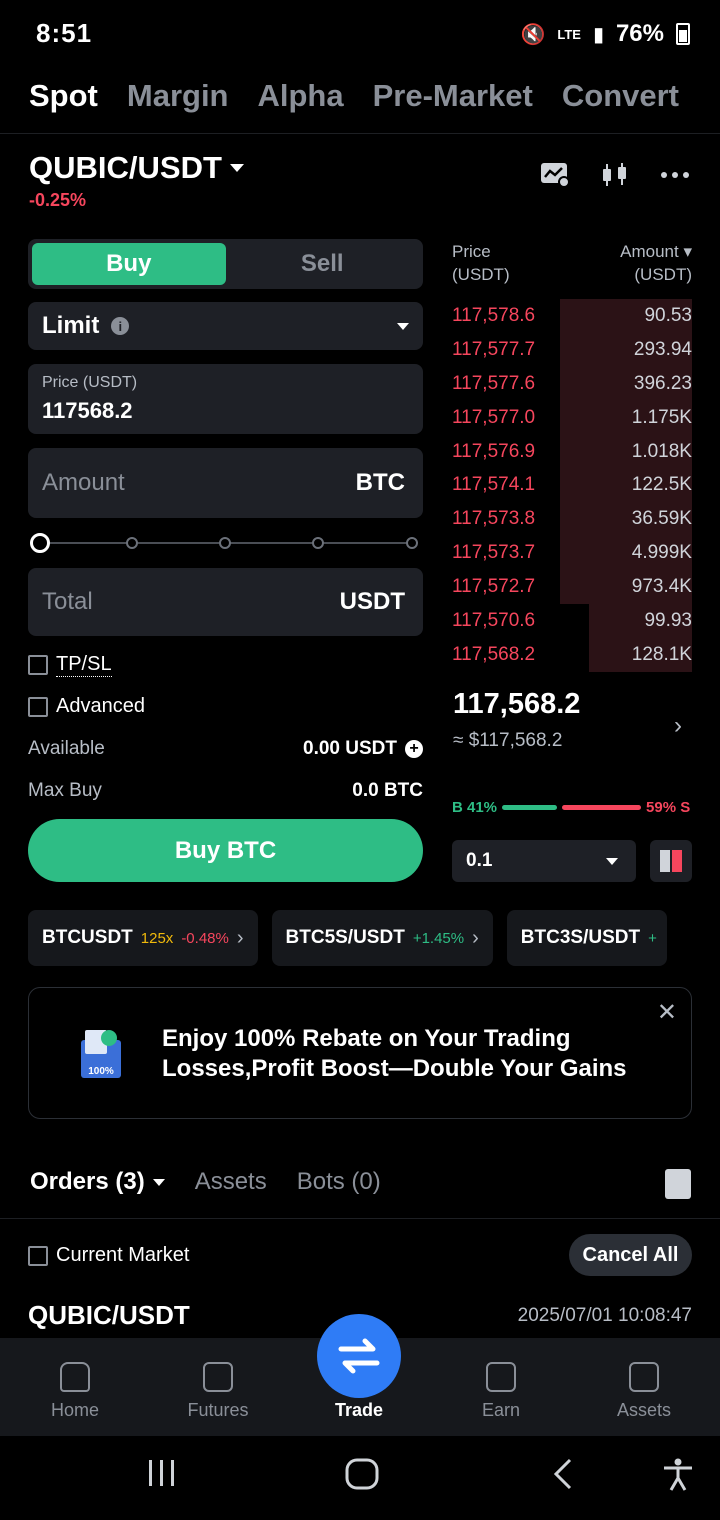  What do you see at coordinates (598, 34) in the screenshot?
I see `signal-icon: ▮` at bounding box center [598, 34].